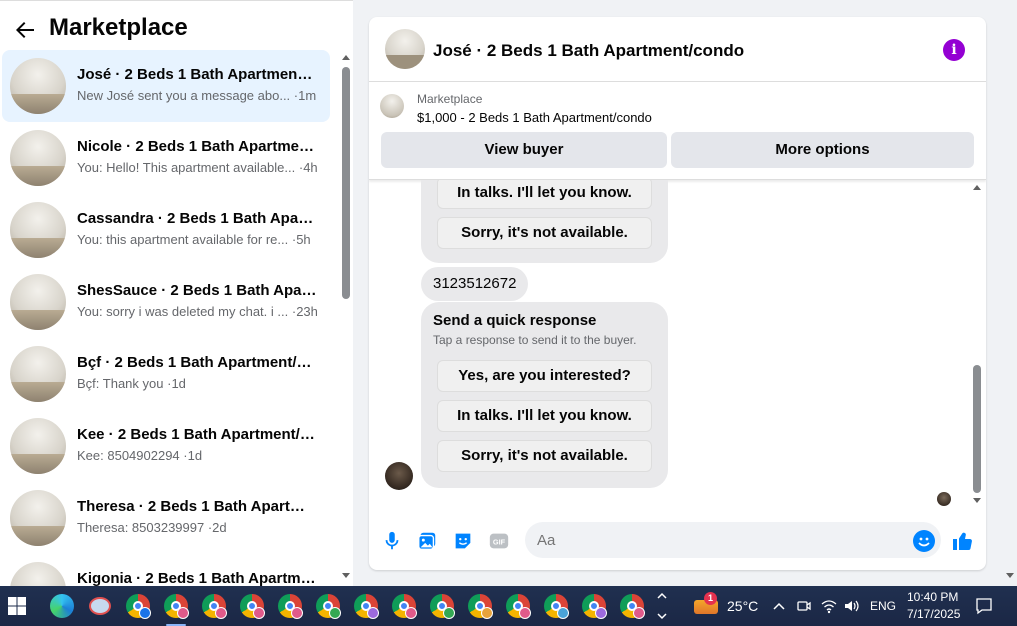  Describe the element at coordinates (977, 348) in the screenshot. I see `thread-scrollbar` at that location.